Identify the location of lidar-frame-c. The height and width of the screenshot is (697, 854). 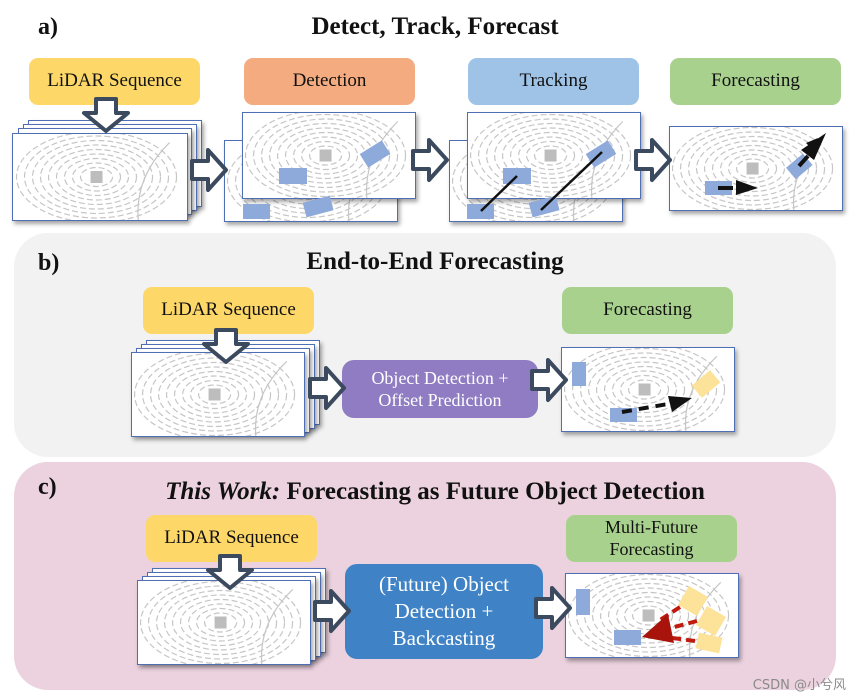
(224, 622).